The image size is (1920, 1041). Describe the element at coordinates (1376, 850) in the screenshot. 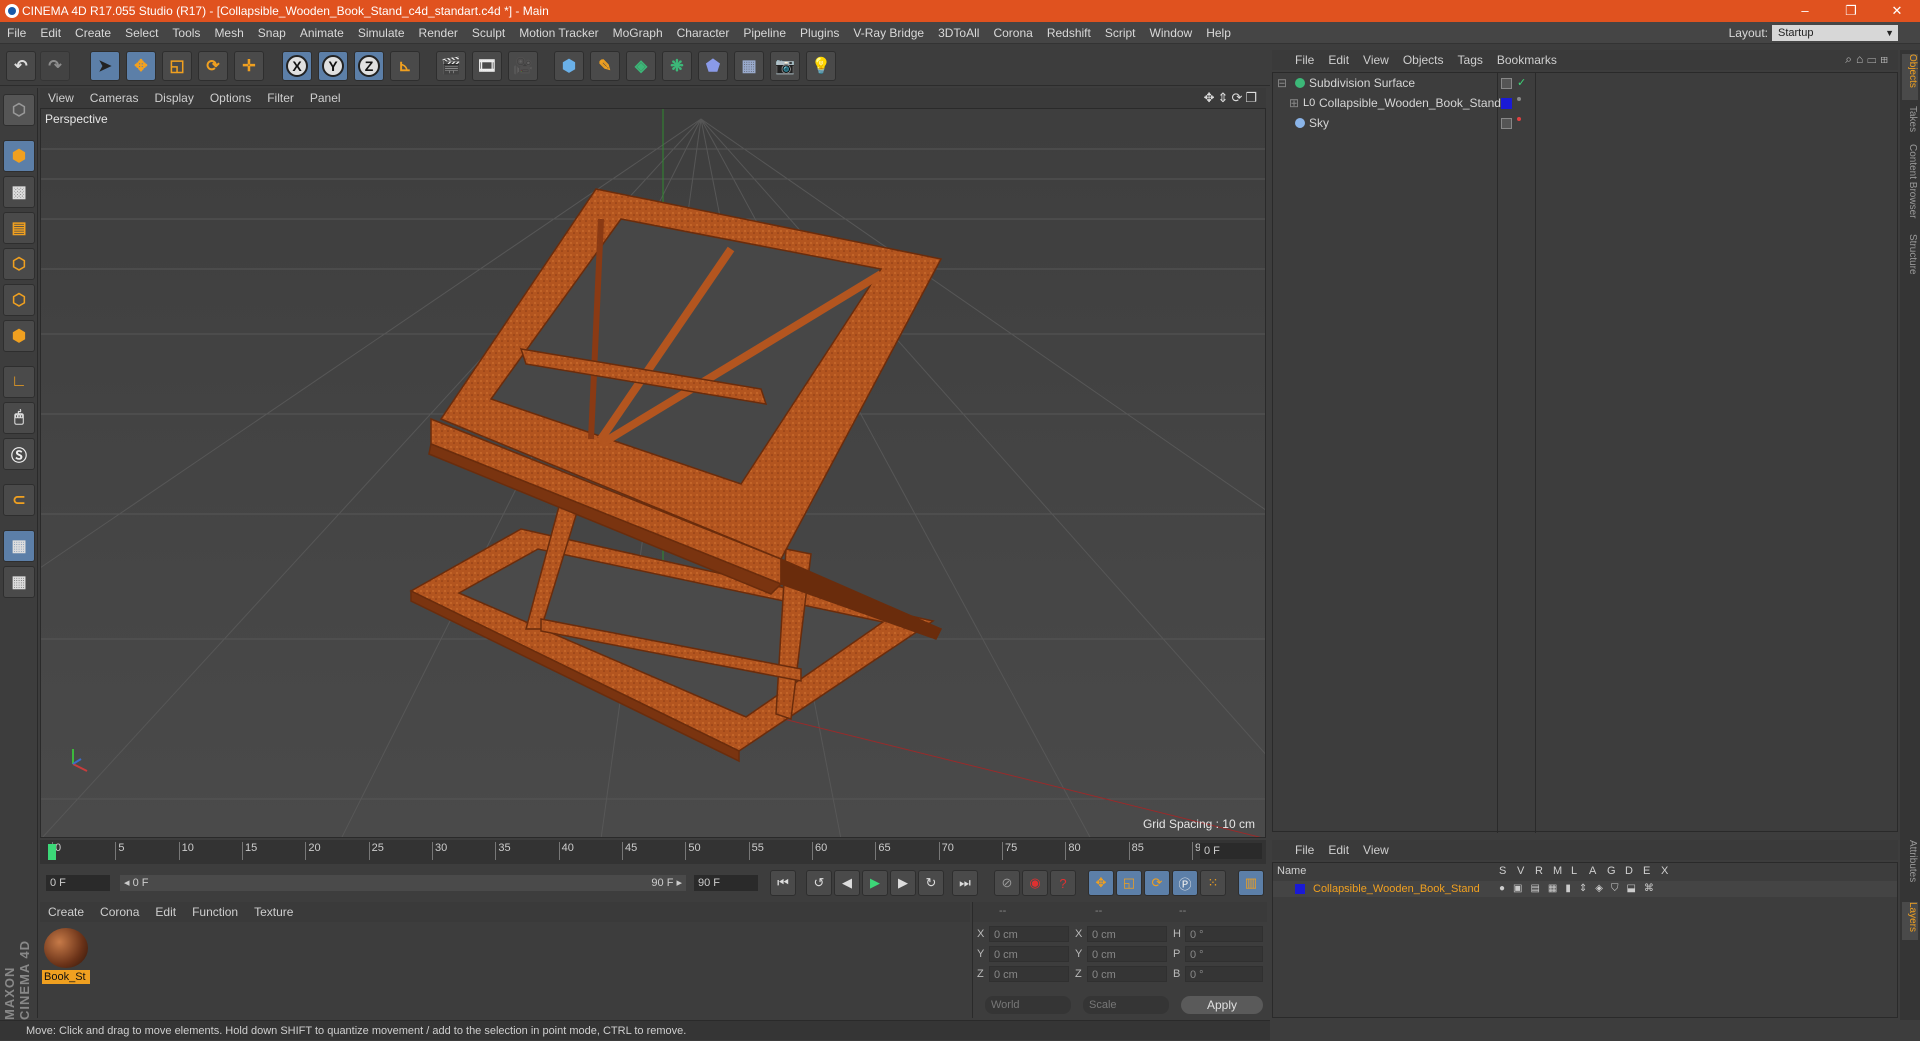

I see `layers-menu-view: View` at that location.